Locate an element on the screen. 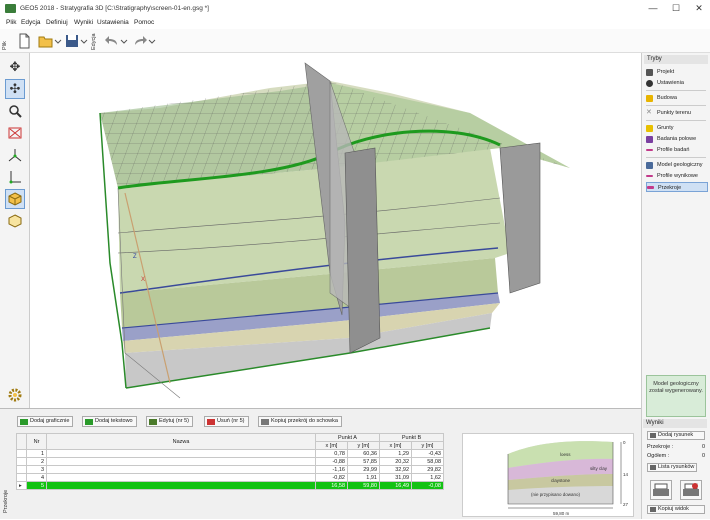 The image size is (710, 520). mode-label: Przekroje is located at coordinates (670, 188).